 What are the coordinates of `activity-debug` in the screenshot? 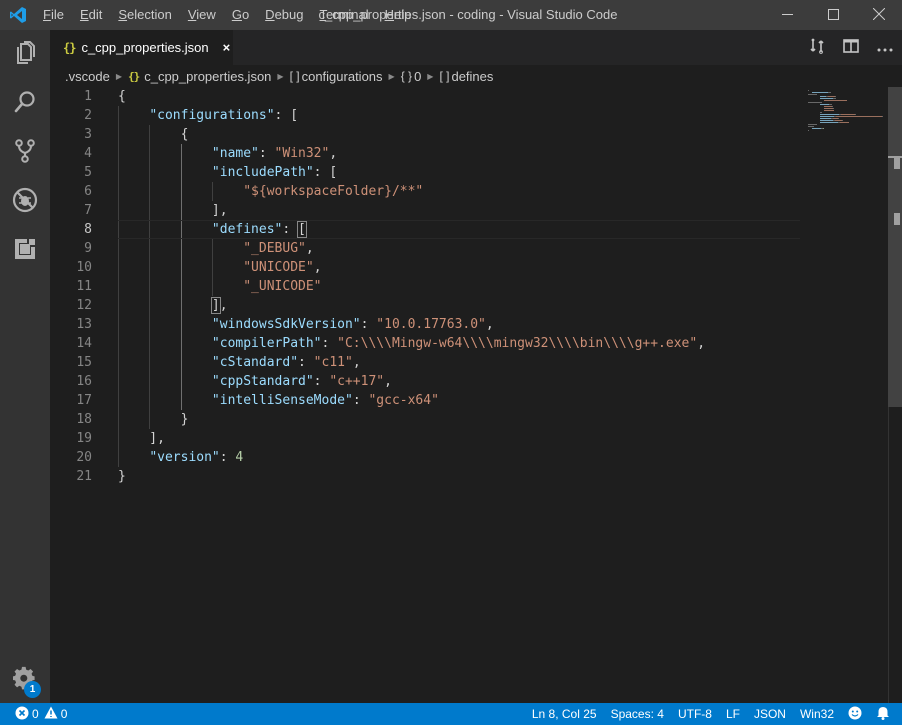 It's located at (25, 201).